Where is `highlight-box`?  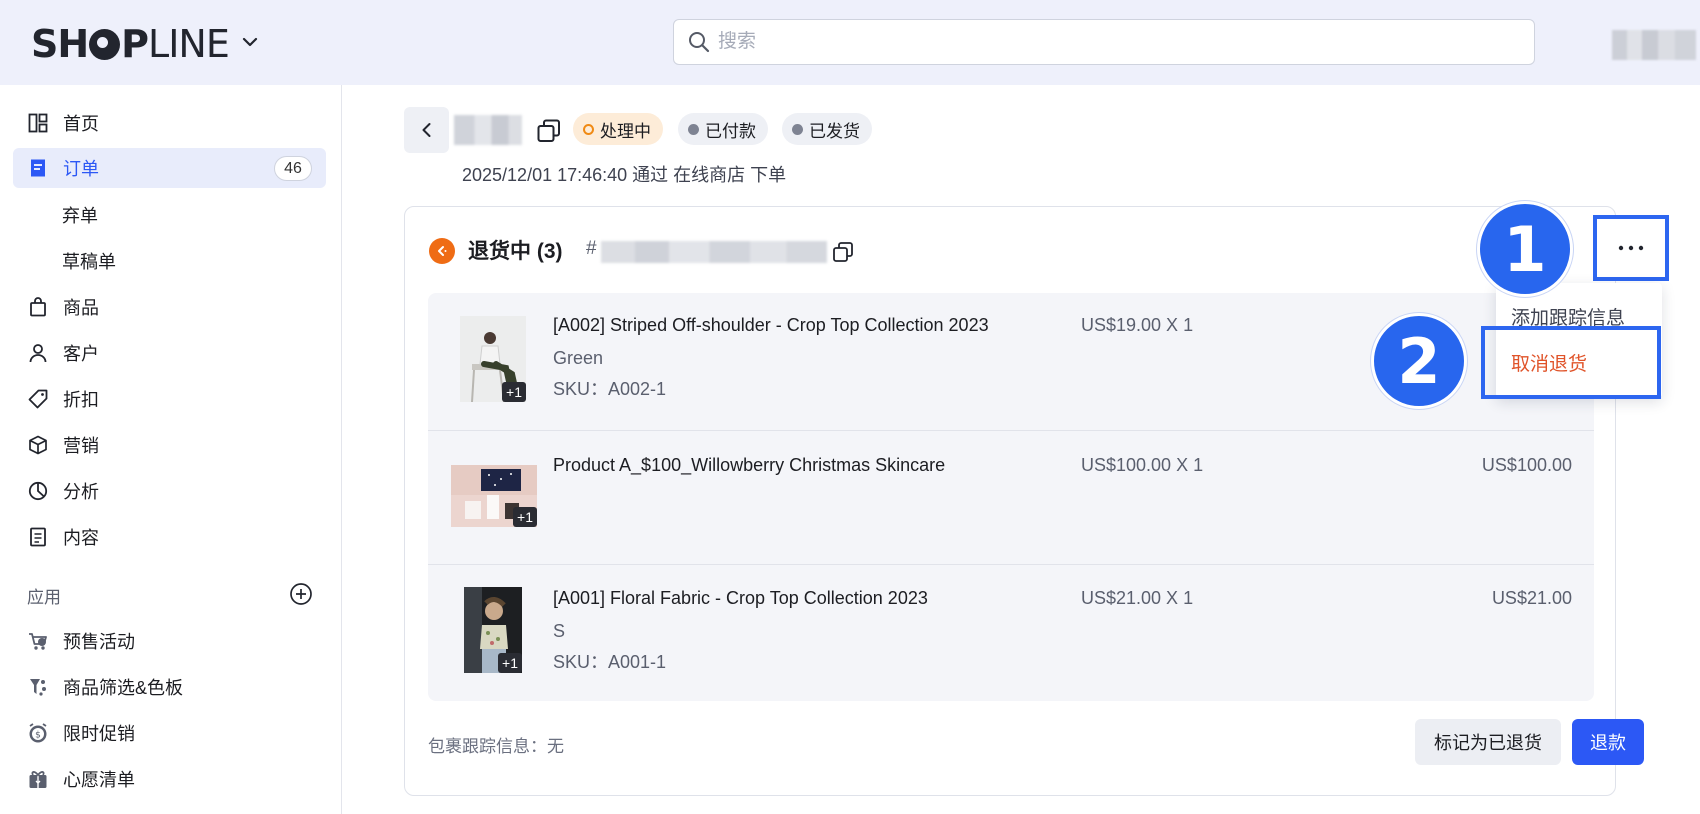
highlight-box is located at coordinates (1571, 362).